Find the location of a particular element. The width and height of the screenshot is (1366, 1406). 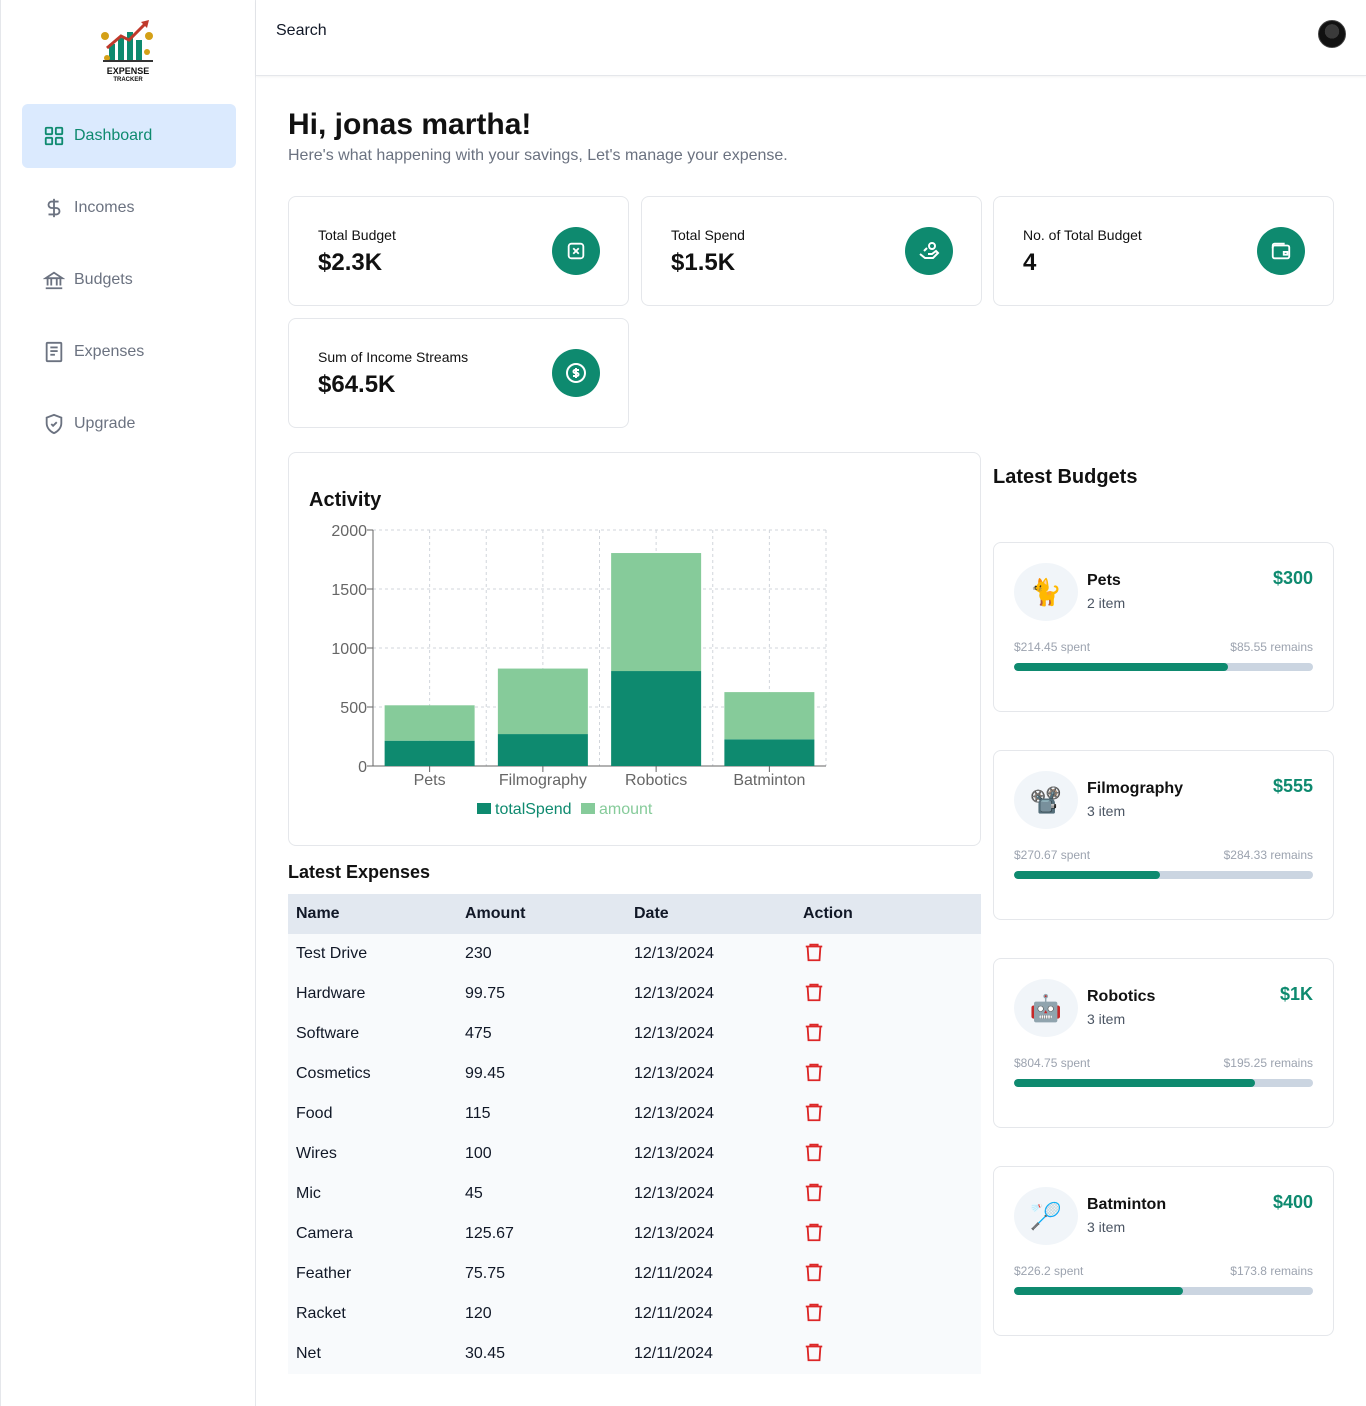

budget-name: Pets is located at coordinates (1104, 580).